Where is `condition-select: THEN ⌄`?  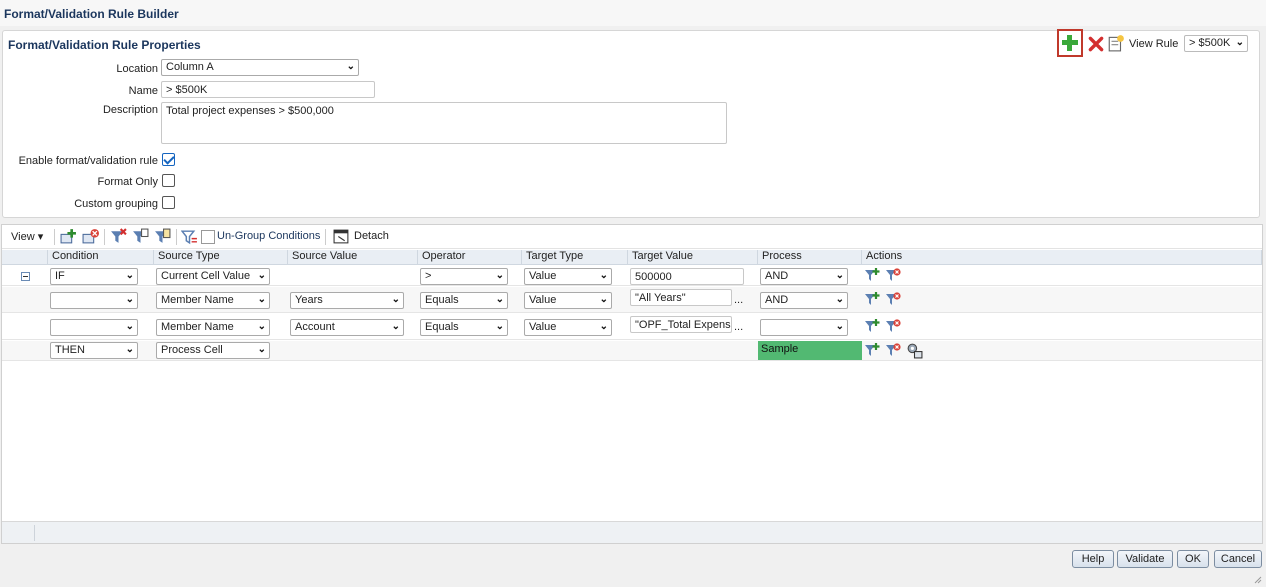 condition-select: THEN ⌄ is located at coordinates (94, 350).